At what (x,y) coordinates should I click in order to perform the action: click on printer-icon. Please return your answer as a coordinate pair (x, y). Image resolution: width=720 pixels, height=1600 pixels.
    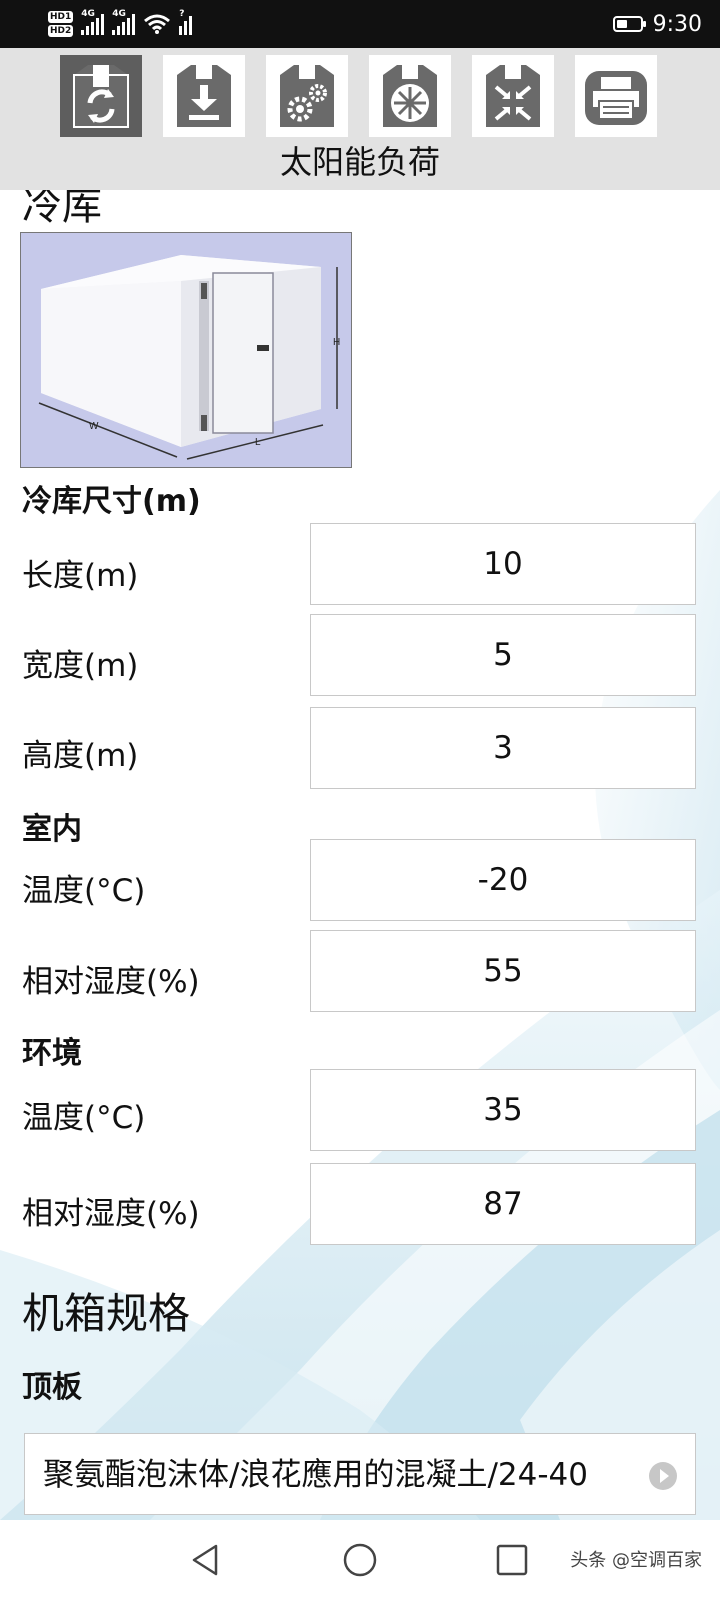
    Looking at the image, I should click on (616, 98).